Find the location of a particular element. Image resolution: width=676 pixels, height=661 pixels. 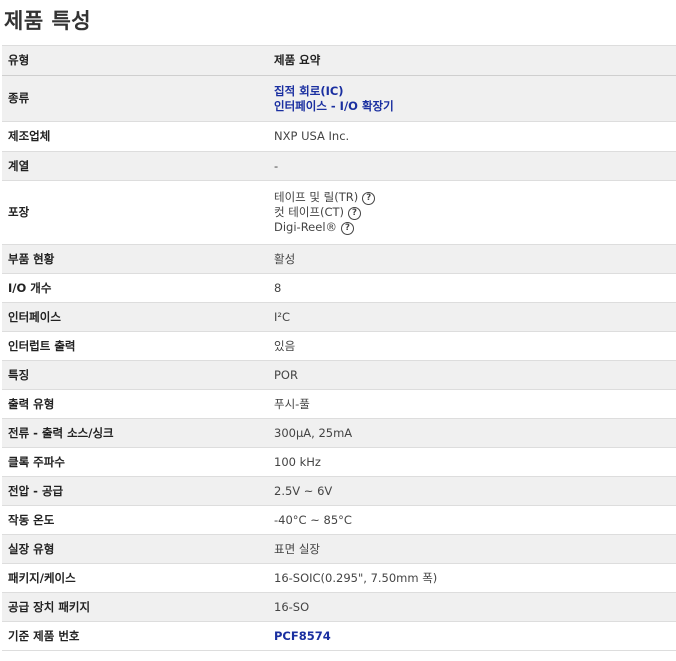

current-value: 300µA, 25mA is located at coordinates (472, 433).